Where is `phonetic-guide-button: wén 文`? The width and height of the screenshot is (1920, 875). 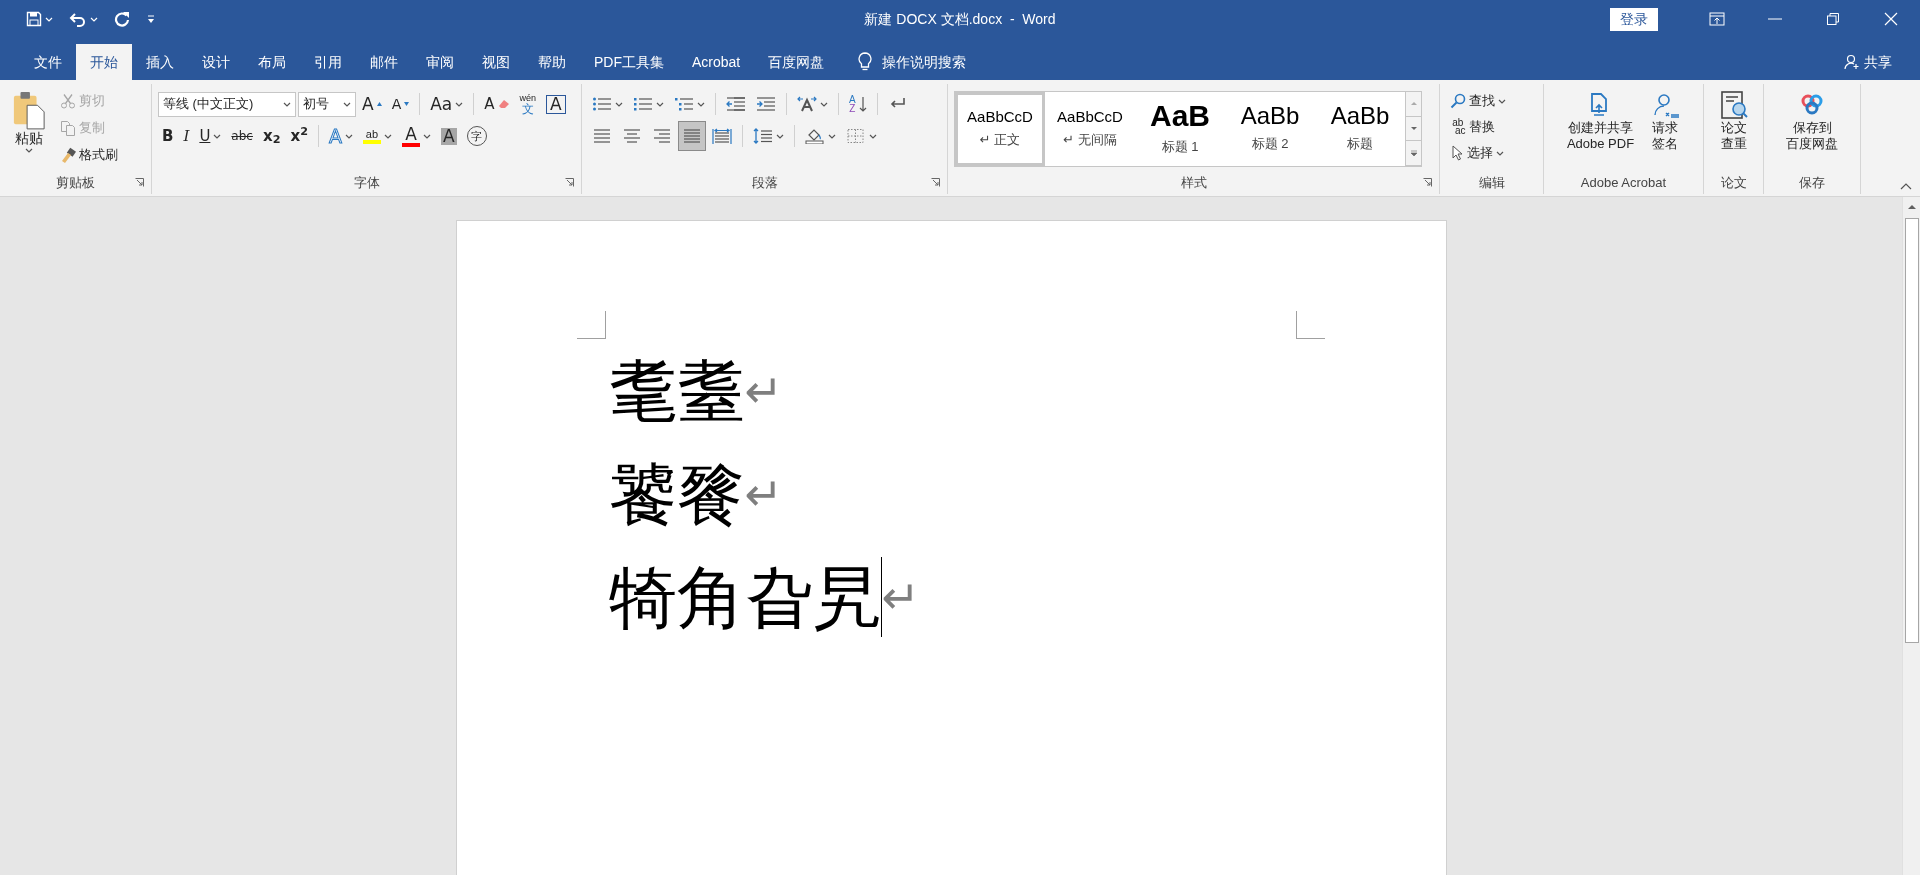 phonetic-guide-button: wén 文 is located at coordinates (528, 104).